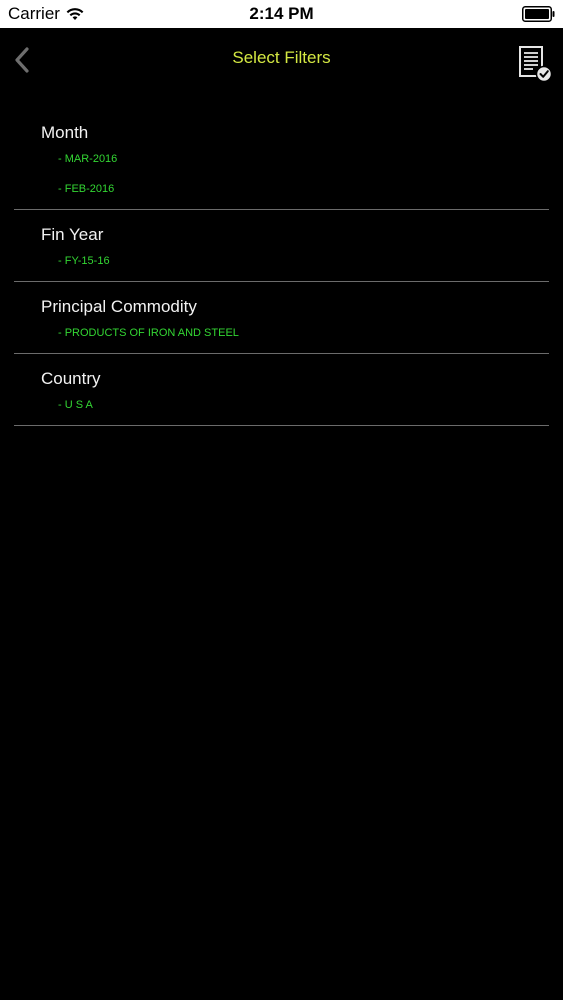 Image resolution: width=563 pixels, height=1000 pixels. What do you see at coordinates (538, 14) in the screenshot?
I see `battery-icon` at bounding box center [538, 14].